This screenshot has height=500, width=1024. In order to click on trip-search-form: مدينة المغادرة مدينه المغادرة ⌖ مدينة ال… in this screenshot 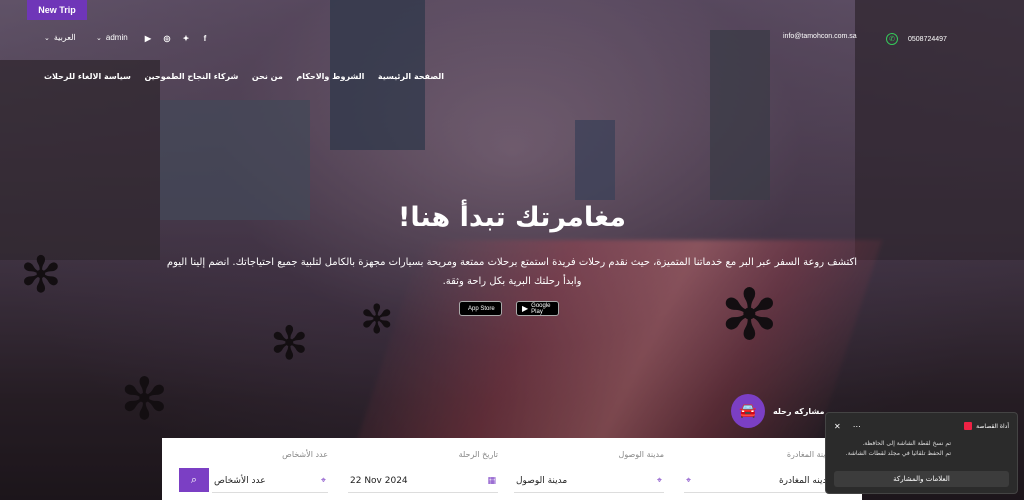, I will do `click(512, 469)`.